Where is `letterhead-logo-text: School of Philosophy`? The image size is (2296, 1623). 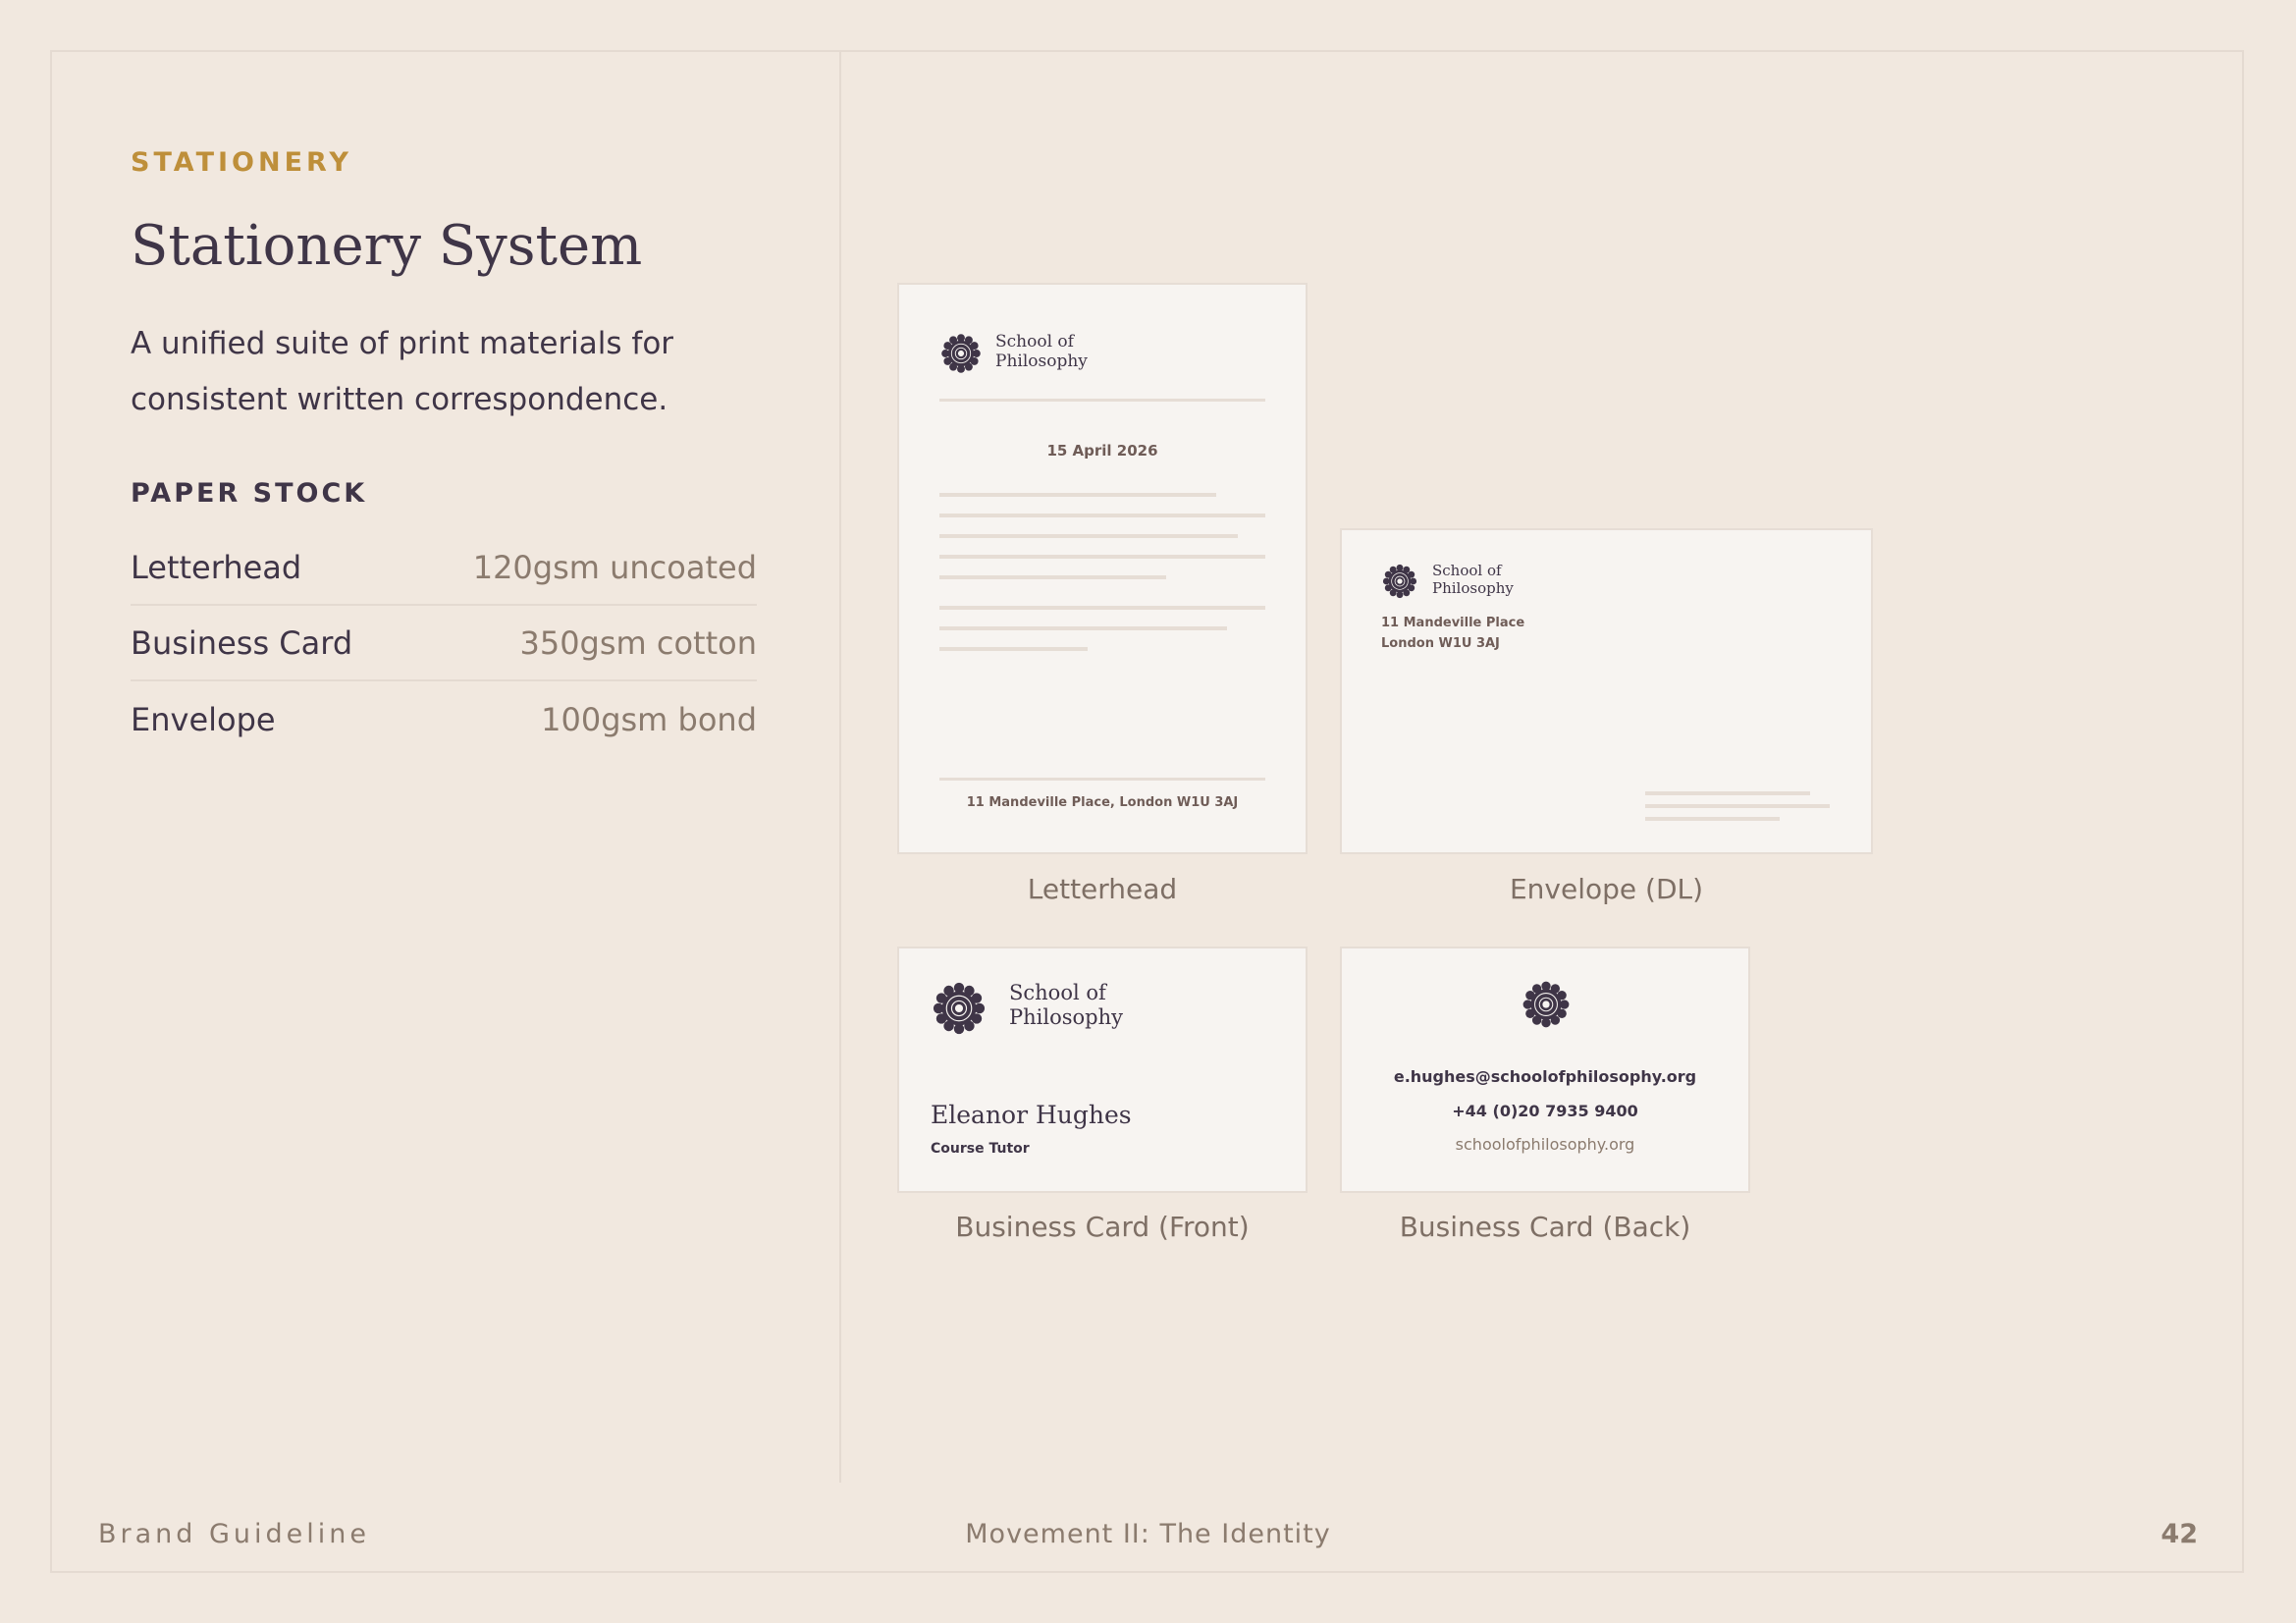 letterhead-logo-text: School of Philosophy is located at coordinates (1042, 352).